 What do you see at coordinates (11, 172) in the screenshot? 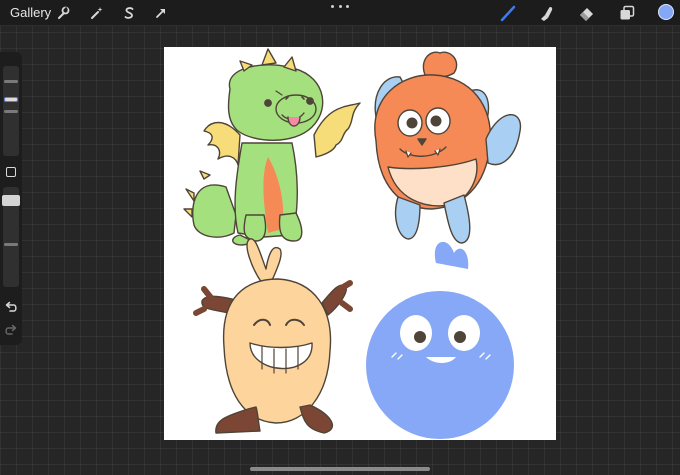
I see `modify-button` at bounding box center [11, 172].